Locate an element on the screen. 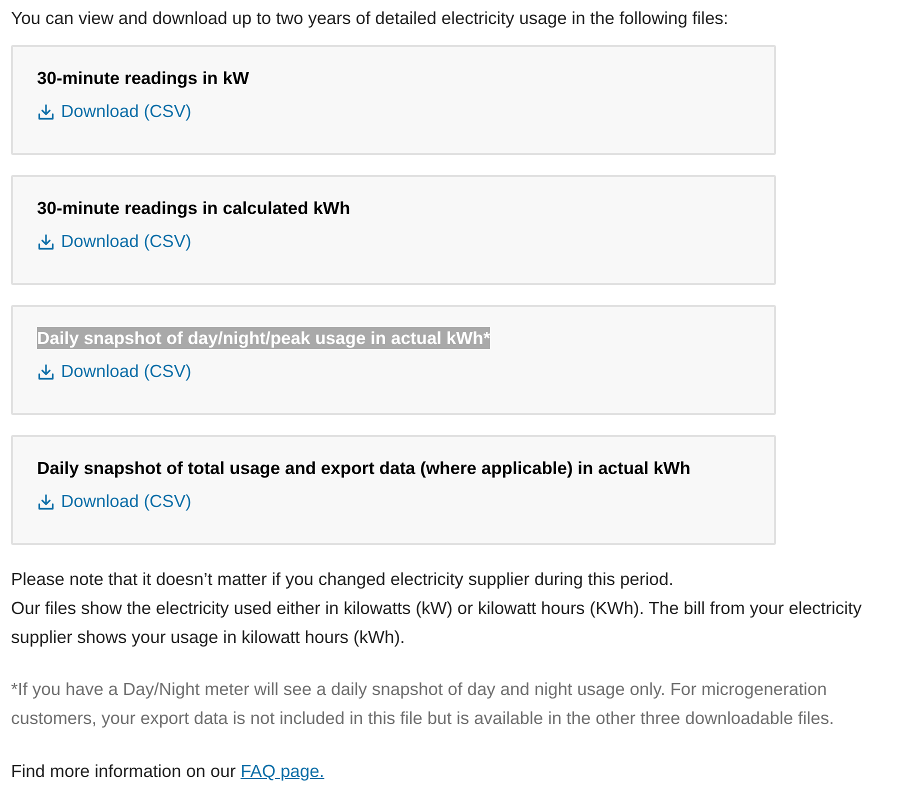  intro-text: You can view and download up to two years of detailed electricity usage in the following files: is located at coordinates (370, 18).